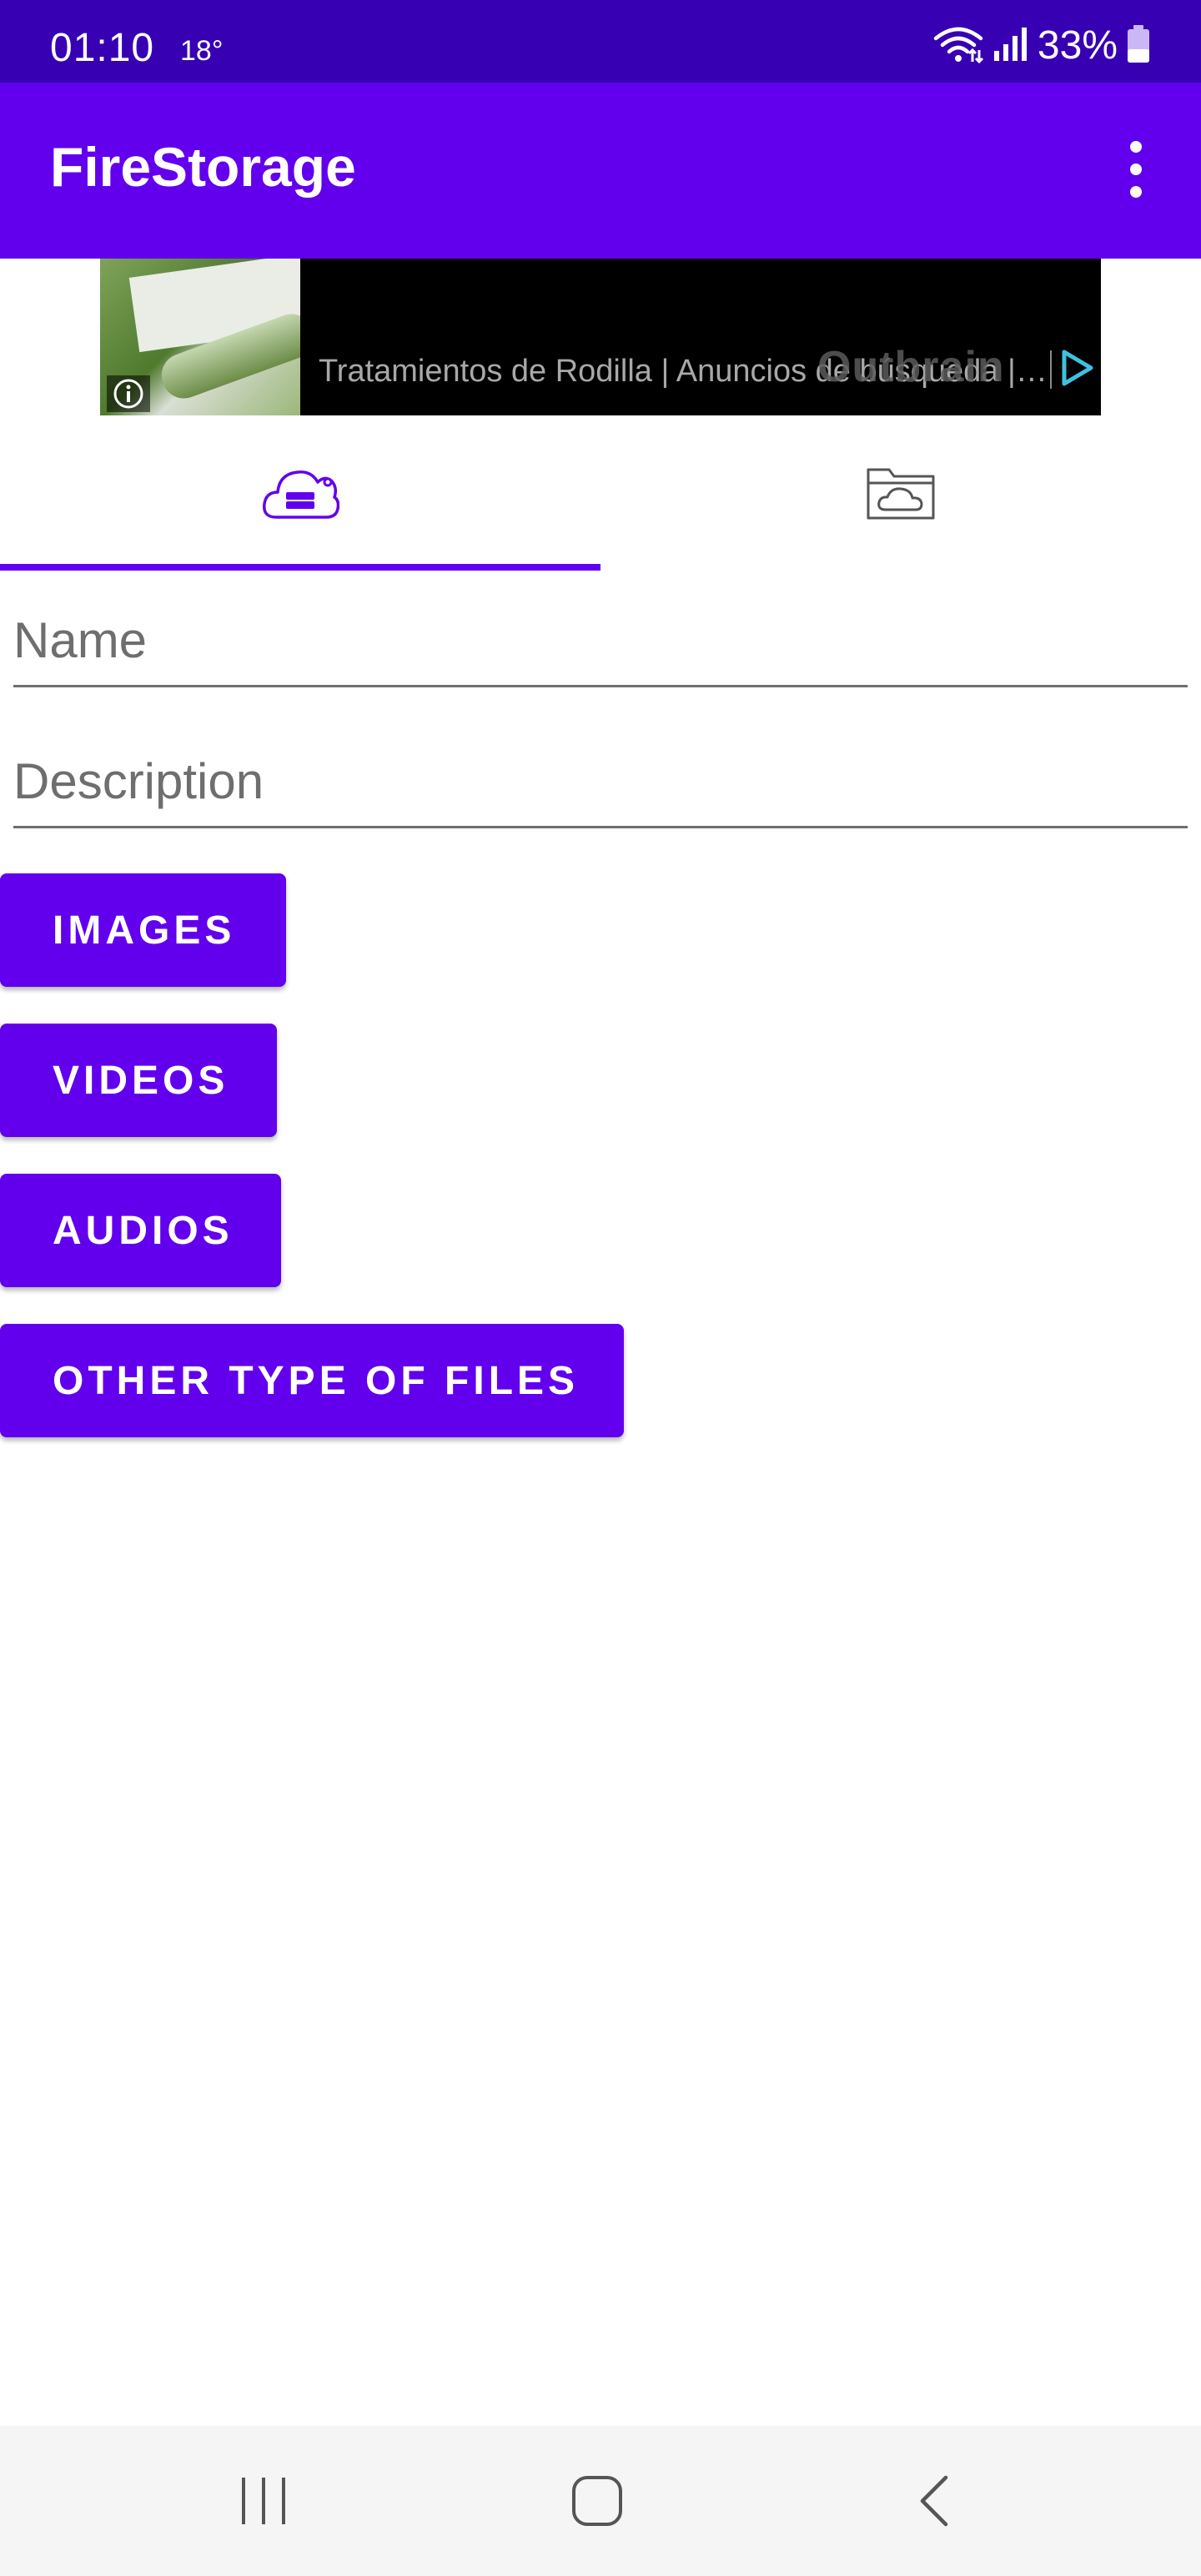 This screenshot has width=1201, height=2576. Describe the element at coordinates (141, 1230) in the screenshot. I see `audios-button: AUDIOS` at that location.